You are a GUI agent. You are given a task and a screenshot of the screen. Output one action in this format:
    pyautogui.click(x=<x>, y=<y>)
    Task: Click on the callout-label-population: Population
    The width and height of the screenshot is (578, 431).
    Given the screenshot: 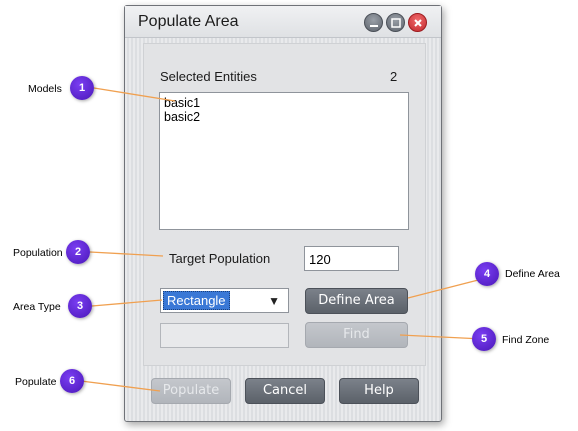 What is the action you would take?
    pyautogui.click(x=38, y=253)
    